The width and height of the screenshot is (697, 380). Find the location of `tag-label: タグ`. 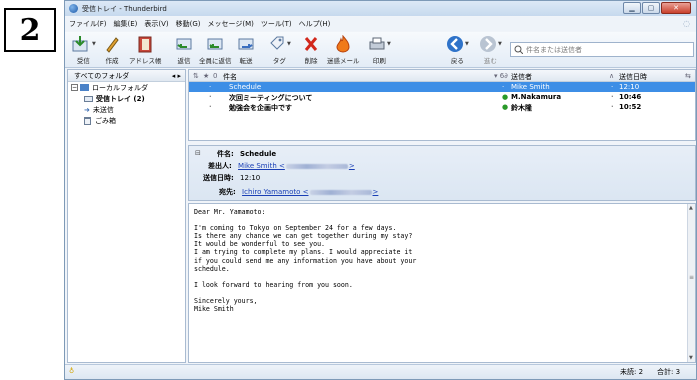

tag-label: タグ is located at coordinates (279, 61).